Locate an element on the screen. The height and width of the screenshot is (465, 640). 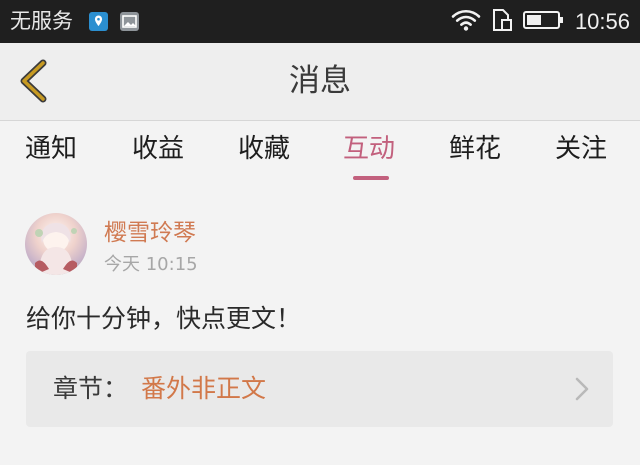
image-icon is located at coordinates (129, 21).